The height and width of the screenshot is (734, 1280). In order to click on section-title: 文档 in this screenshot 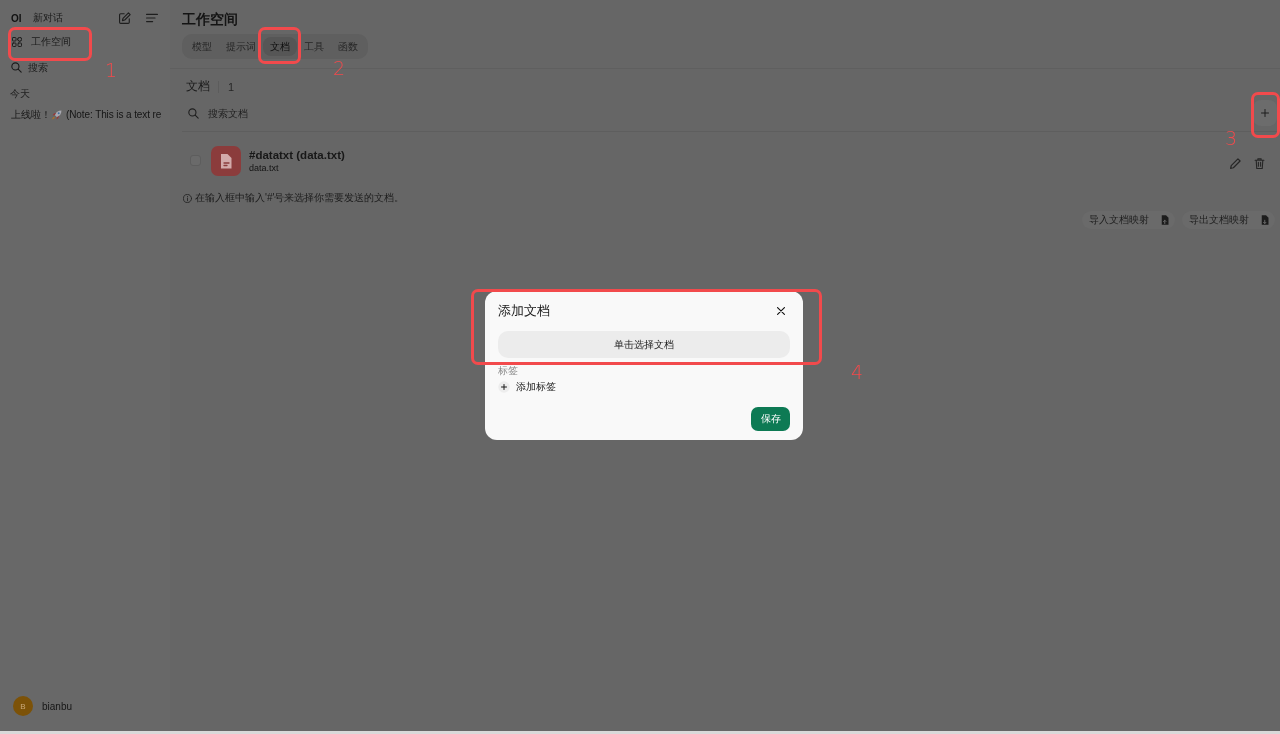, I will do `click(198, 86)`.